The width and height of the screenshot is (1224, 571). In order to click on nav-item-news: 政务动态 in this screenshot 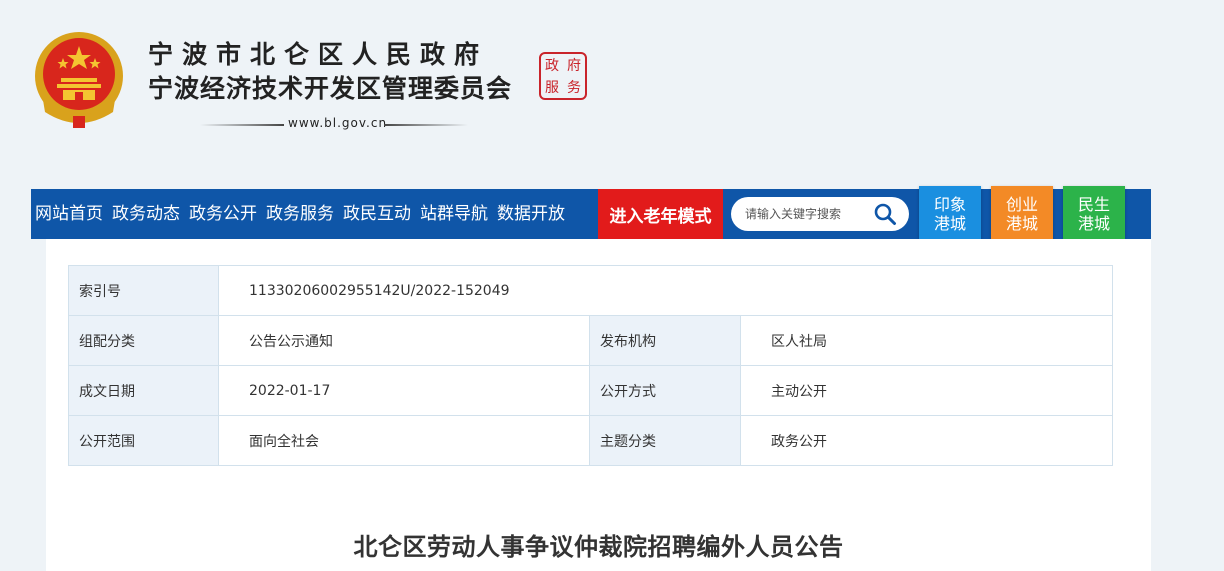, I will do `click(146, 214)`.